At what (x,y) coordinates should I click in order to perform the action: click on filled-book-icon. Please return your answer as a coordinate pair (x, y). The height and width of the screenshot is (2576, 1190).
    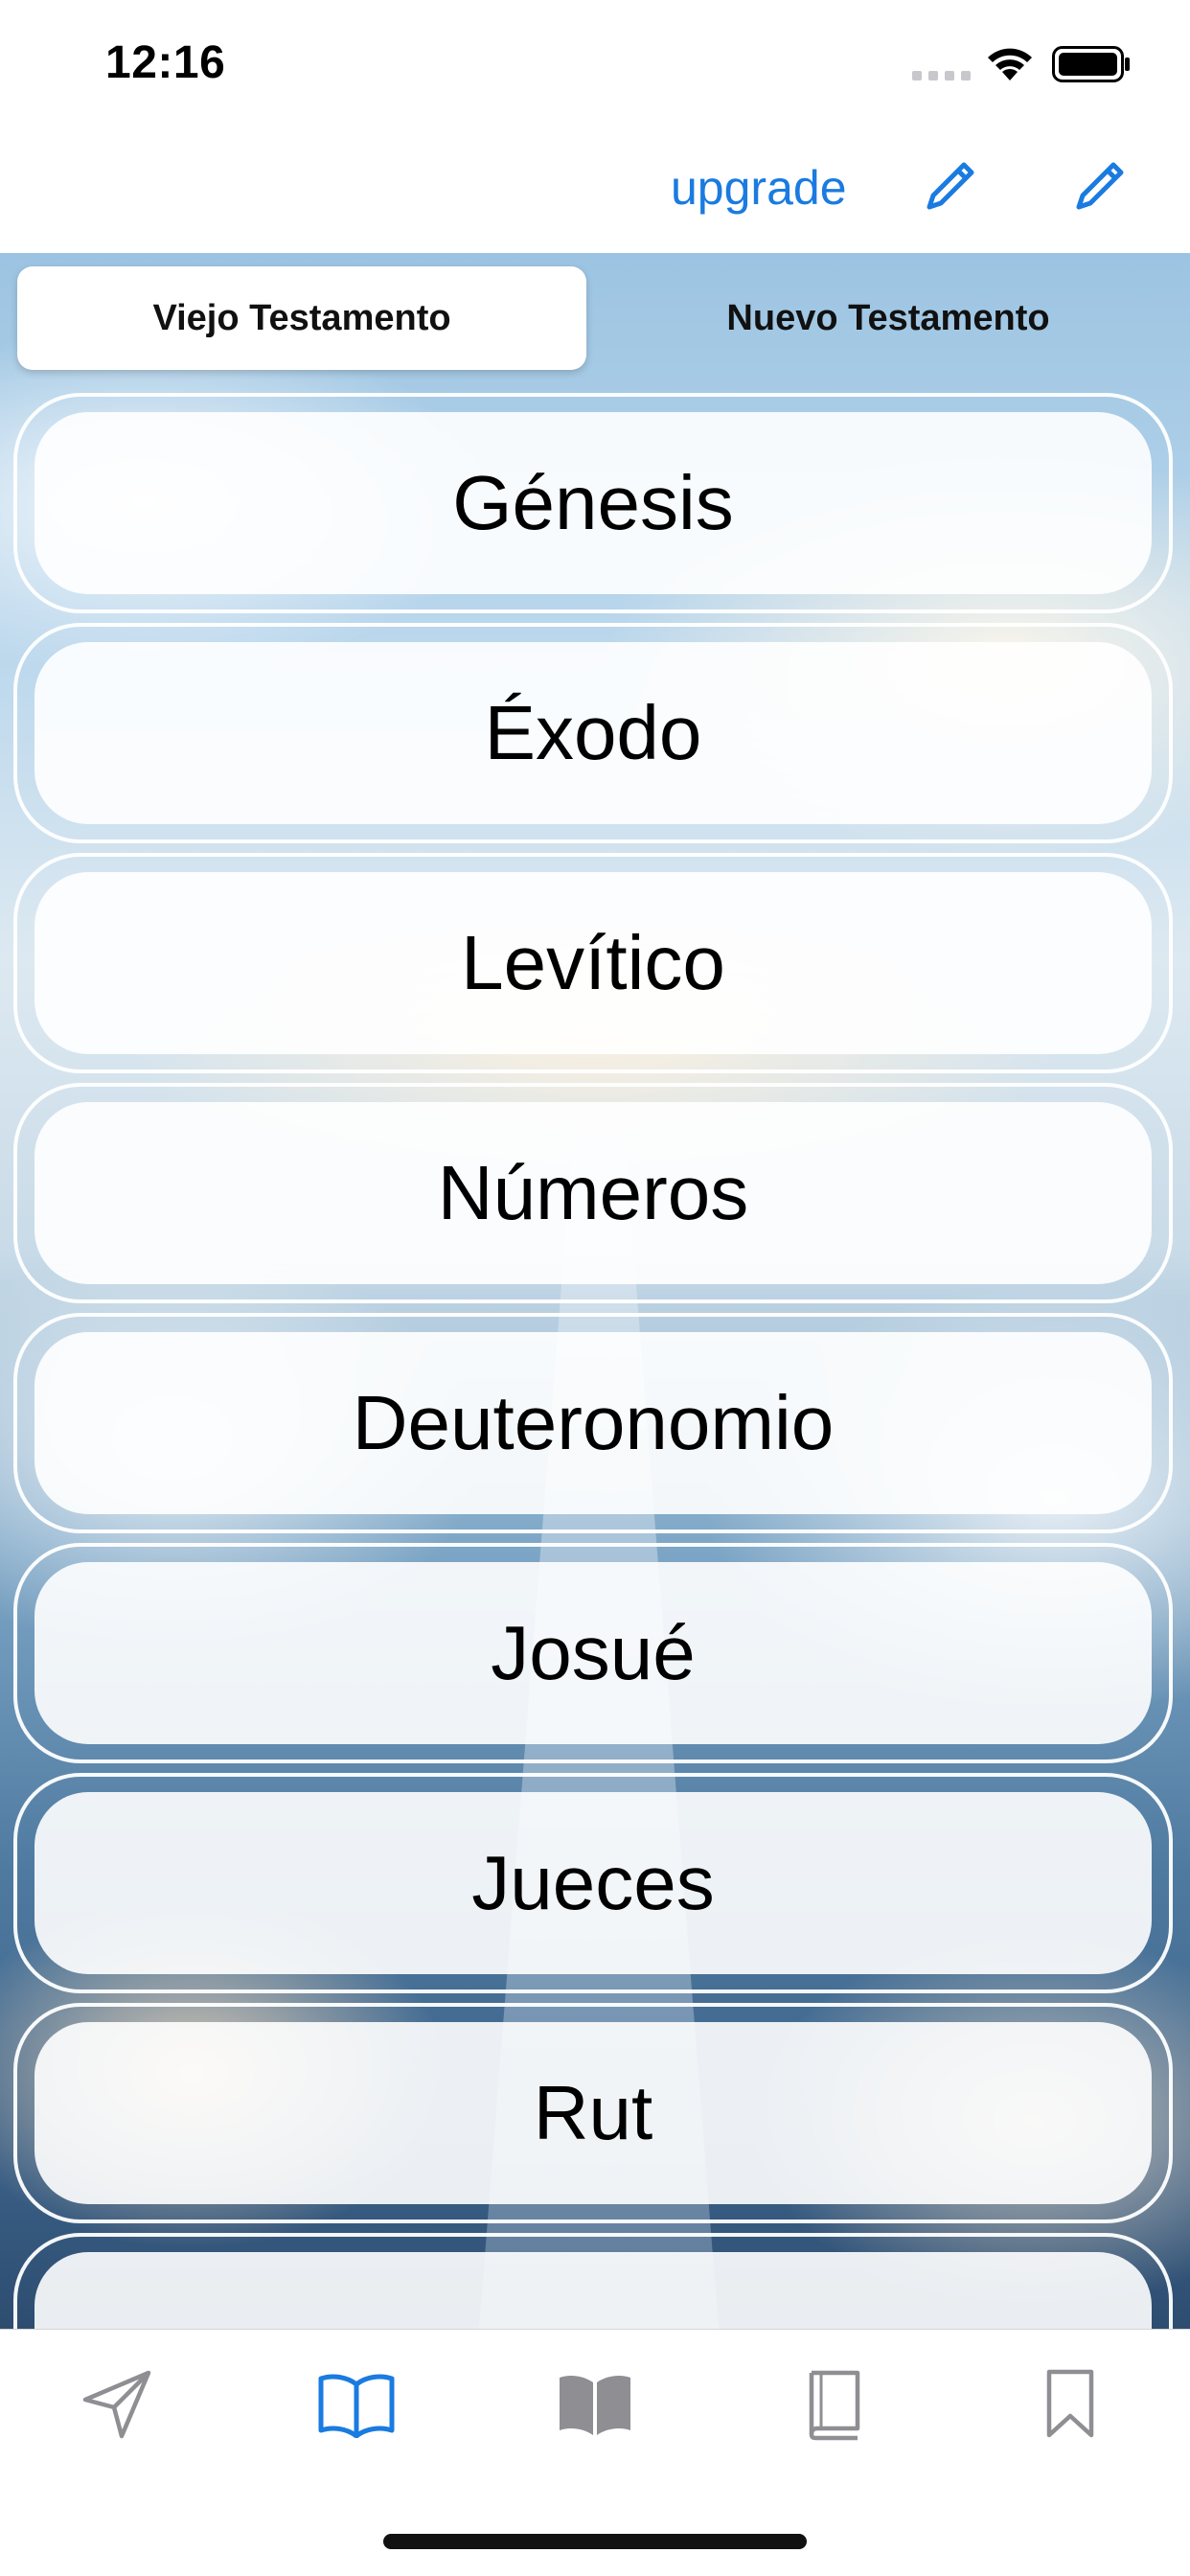
    Looking at the image, I should click on (595, 2405).